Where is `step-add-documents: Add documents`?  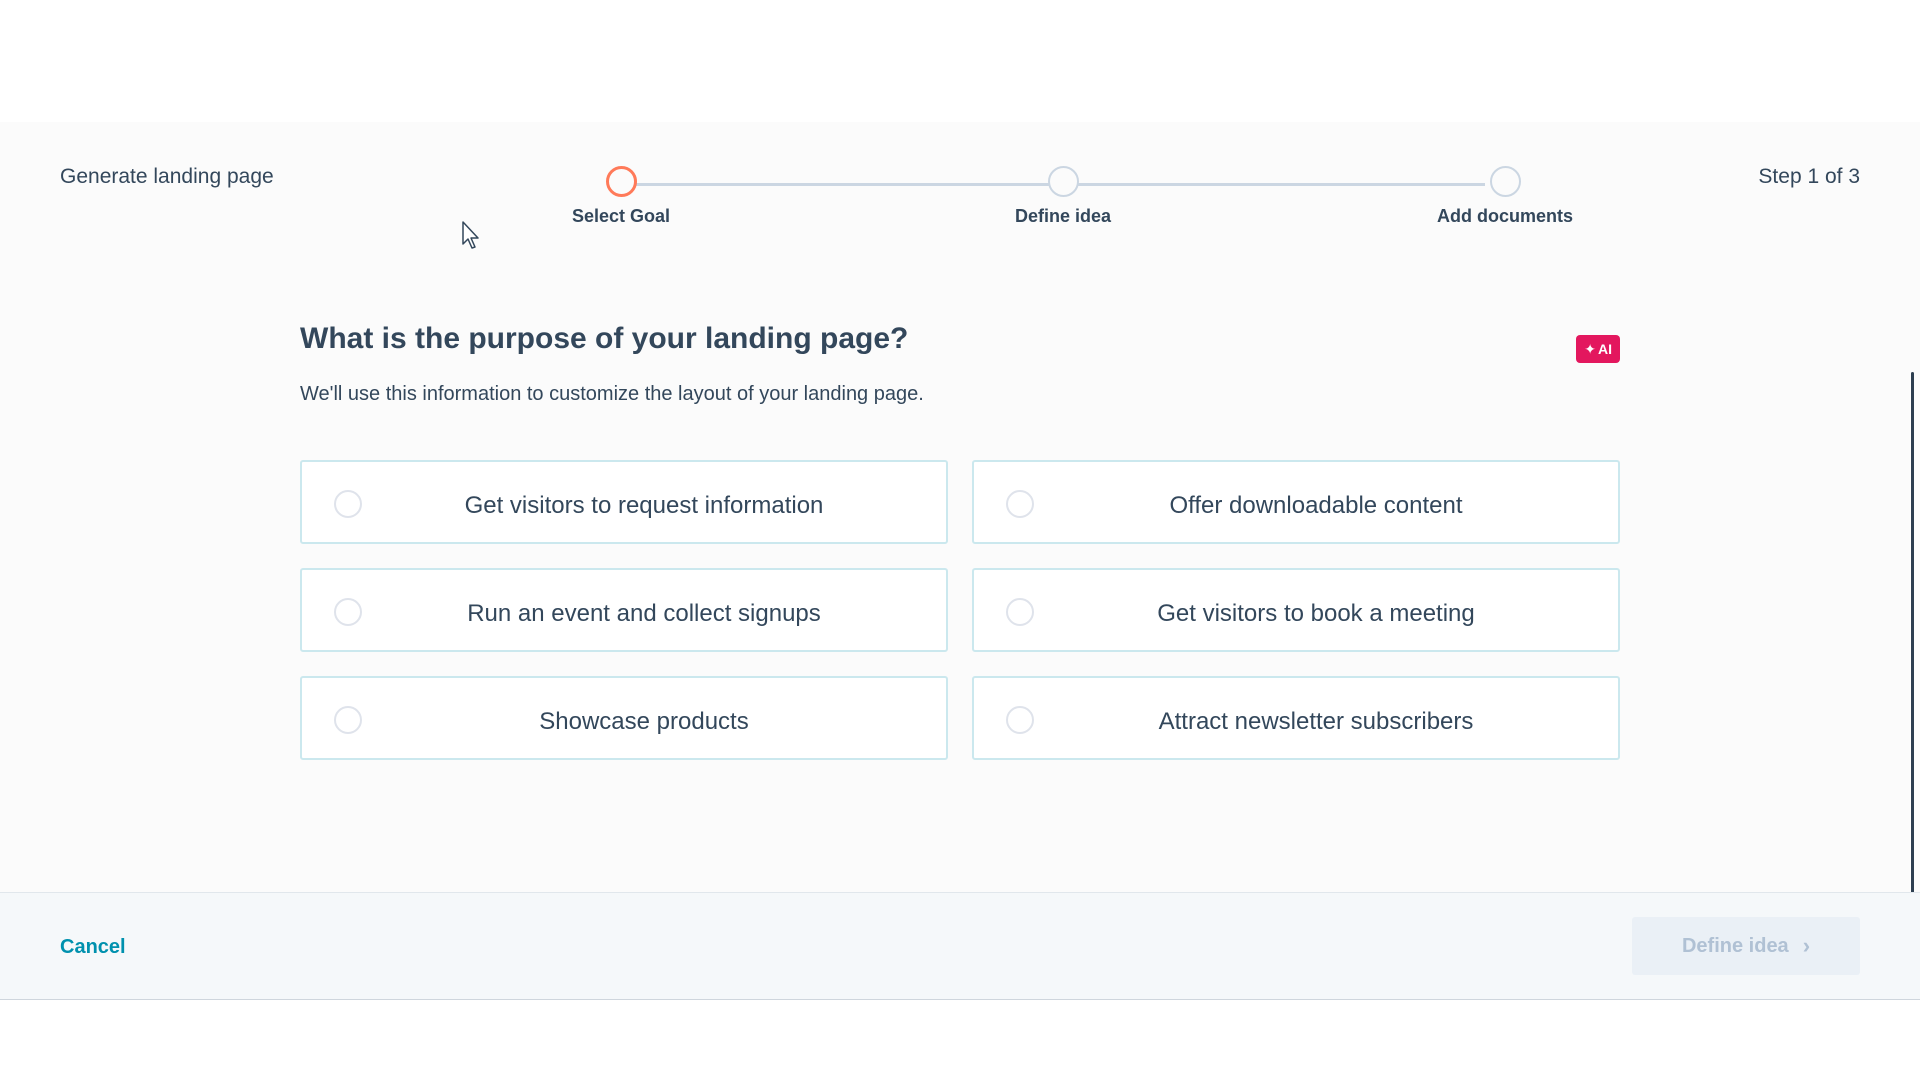 step-add-documents: Add documents is located at coordinates (1505, 185).